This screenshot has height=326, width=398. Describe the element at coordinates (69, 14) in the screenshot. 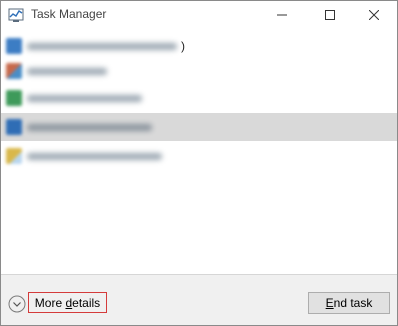

I see `window-title: Task Manager` at that location.